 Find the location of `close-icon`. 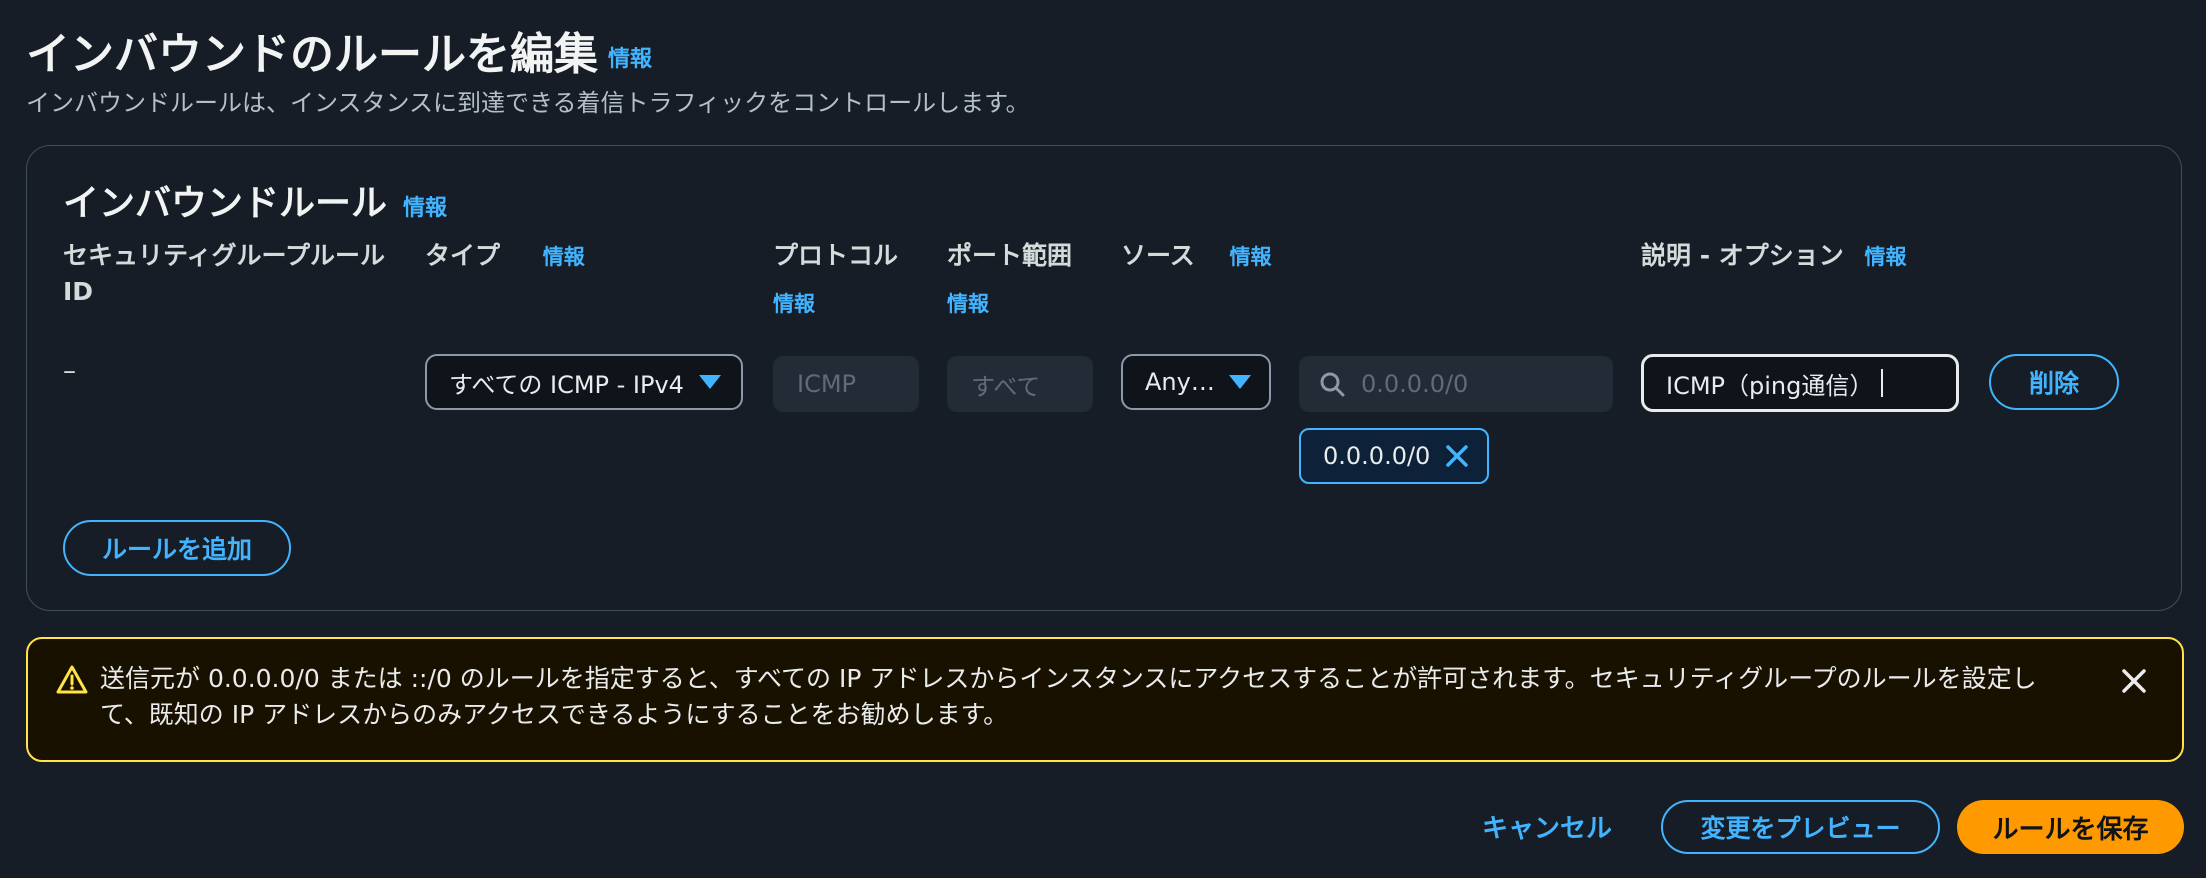

close-icon is located at coordinates (2134, 681).